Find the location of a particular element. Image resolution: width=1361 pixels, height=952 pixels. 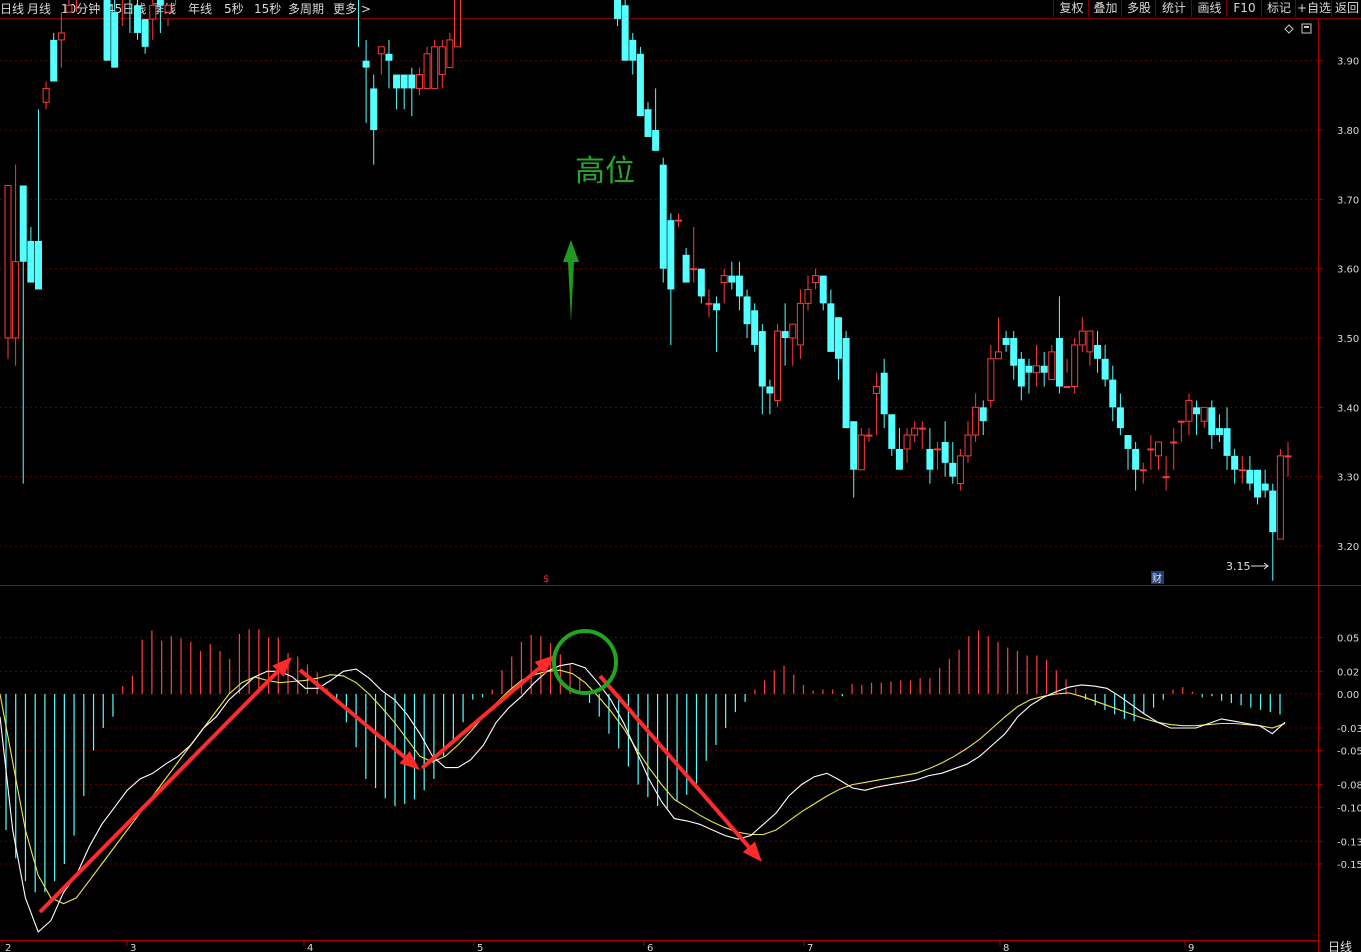

time-axis-label: 2 is located at coordinates (8, 947).